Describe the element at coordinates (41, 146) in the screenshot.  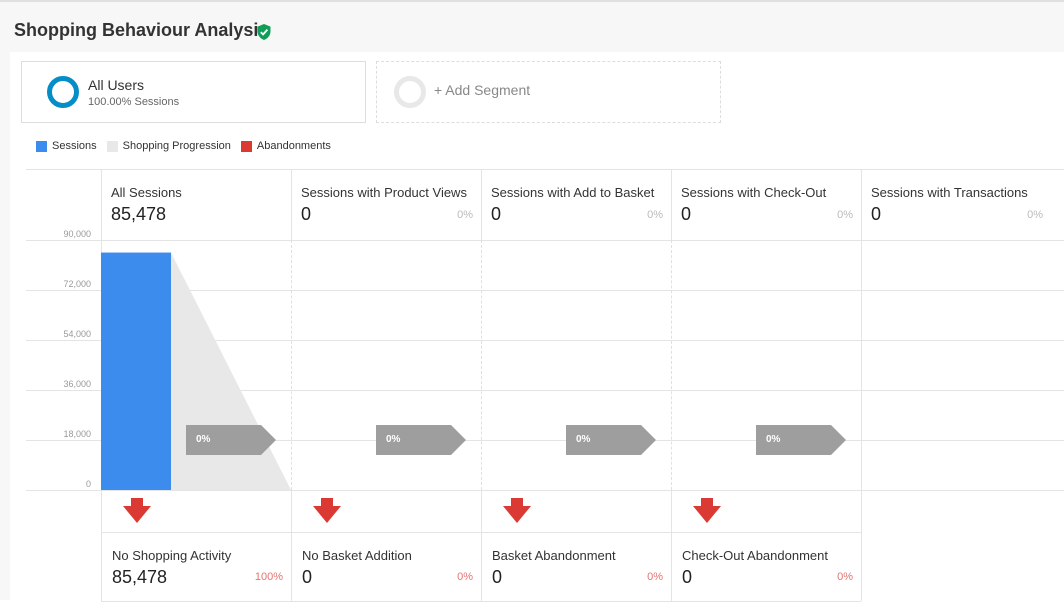
I see `legend-swatch-sessions` at that location.